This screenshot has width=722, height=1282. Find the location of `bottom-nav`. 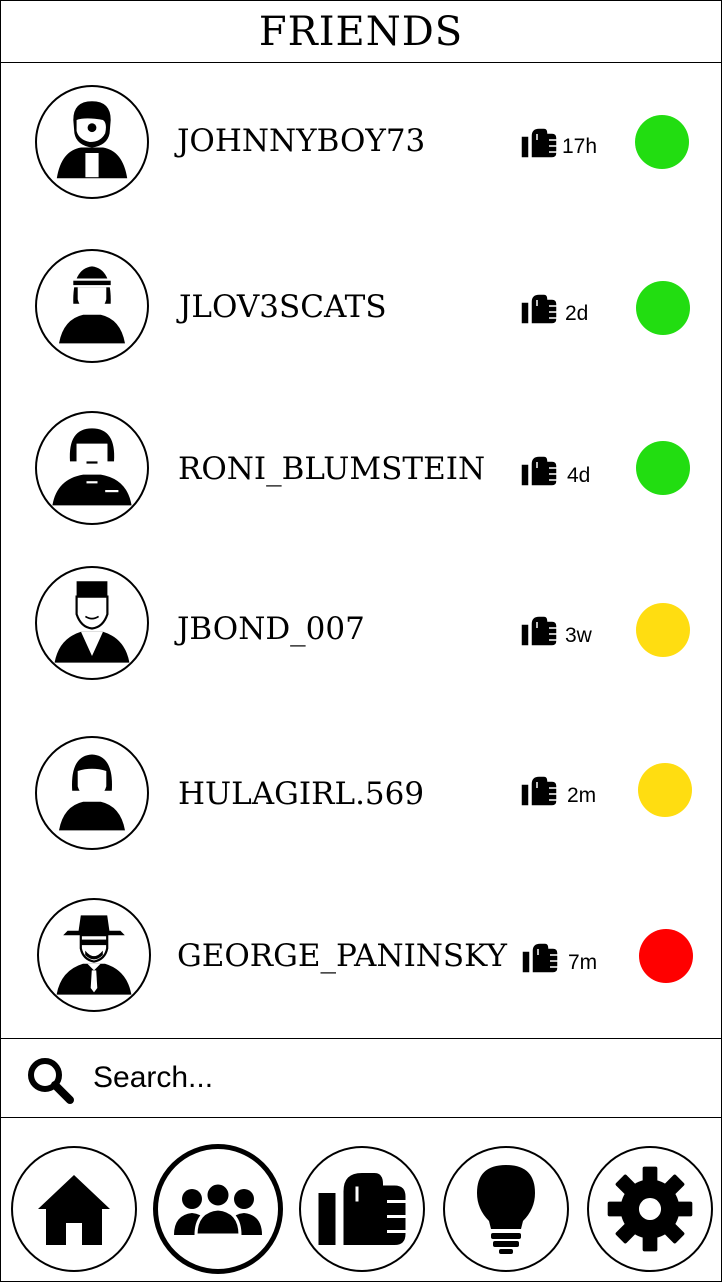

bottom-nav is located at coordinates (361, 1199).